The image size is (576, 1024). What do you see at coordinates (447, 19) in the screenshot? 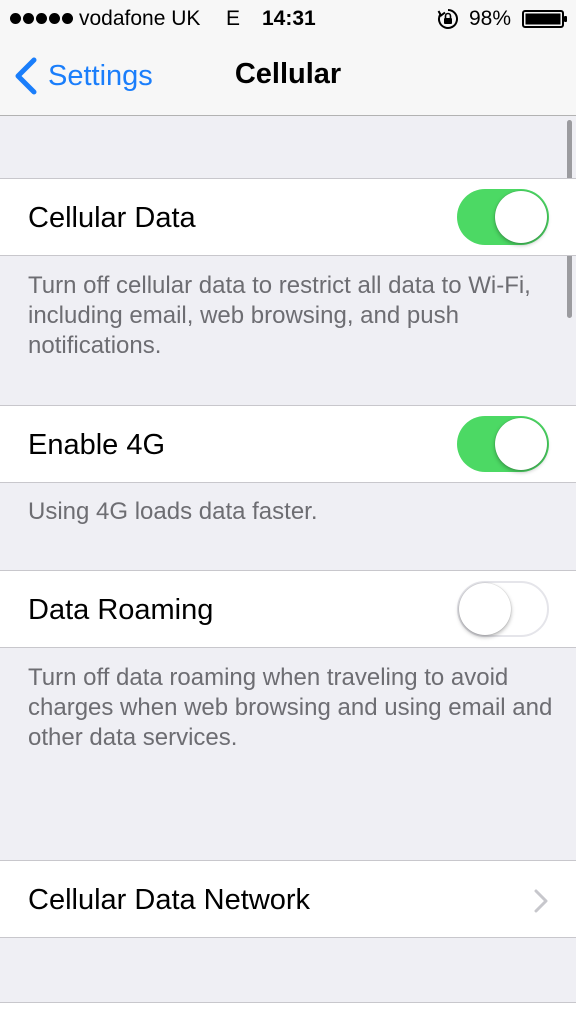
I see `rotation-lock-icon` at bounding box center [447, 19].